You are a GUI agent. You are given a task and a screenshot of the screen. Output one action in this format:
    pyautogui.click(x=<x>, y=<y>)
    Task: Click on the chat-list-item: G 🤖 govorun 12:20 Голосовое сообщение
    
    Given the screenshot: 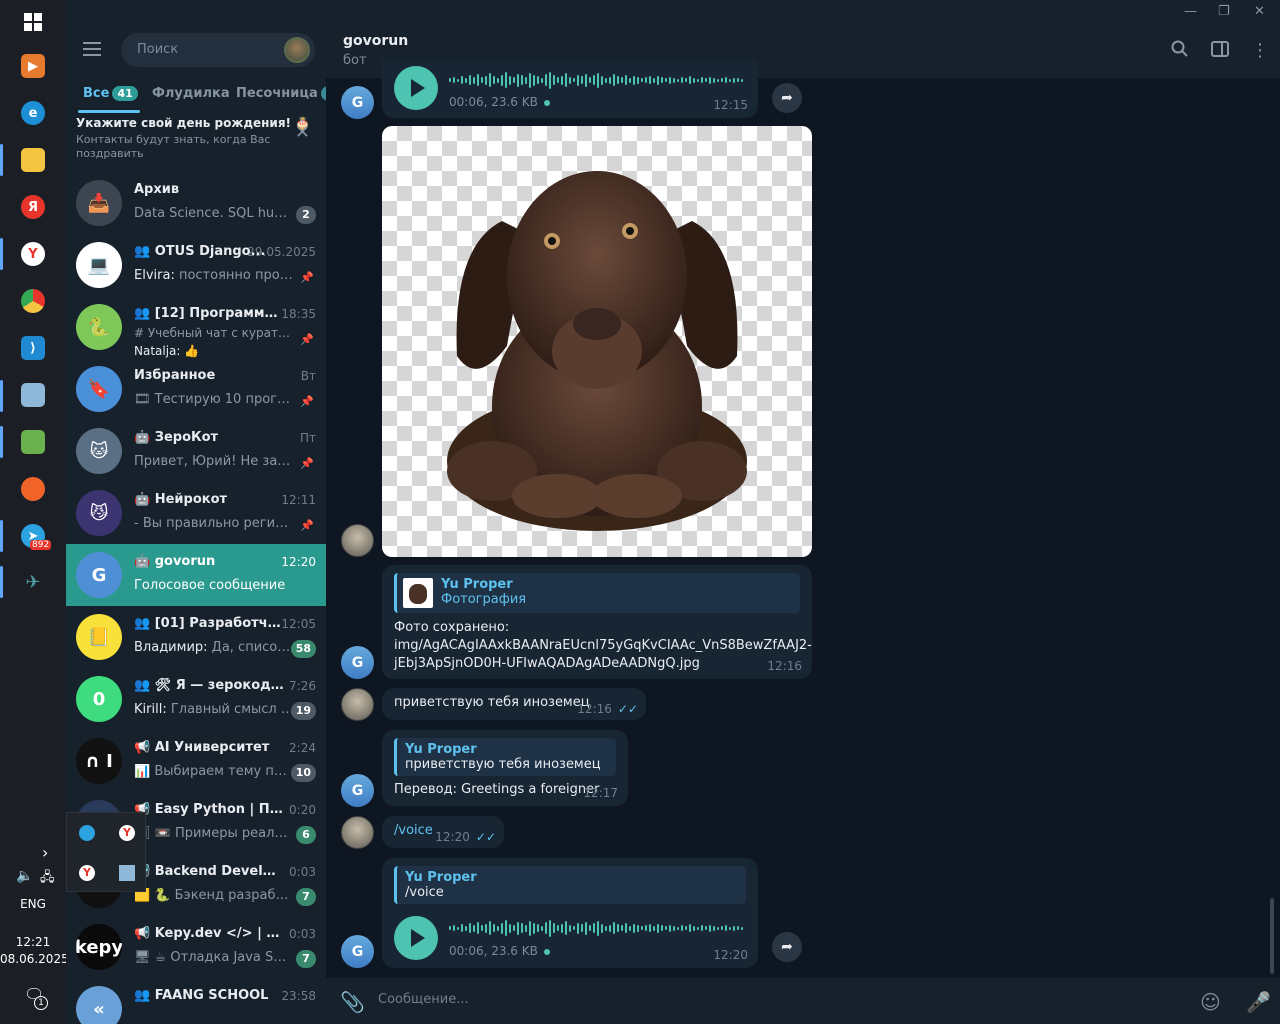 What is the action you would take?
    pyautogui.click(x=196, y=575)
    